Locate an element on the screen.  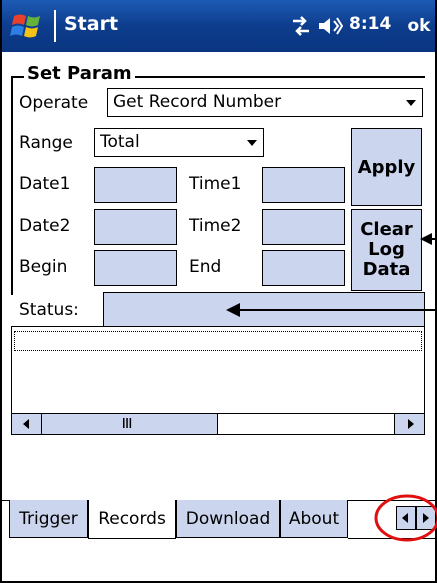
speaker-icon is located at coordinates (330, 26).